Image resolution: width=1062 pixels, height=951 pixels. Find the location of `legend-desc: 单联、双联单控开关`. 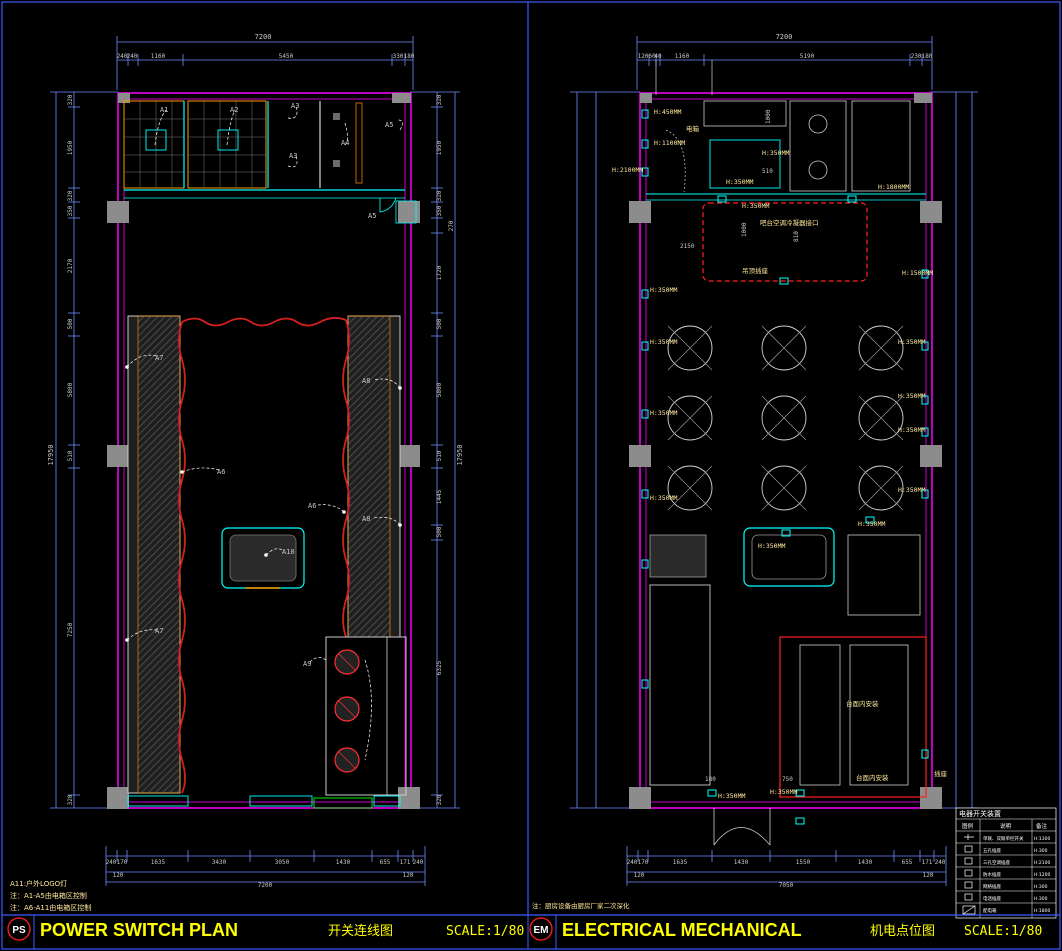

legend-desc: 单联、双联单控开关 is located at coordinates (1003, 838).